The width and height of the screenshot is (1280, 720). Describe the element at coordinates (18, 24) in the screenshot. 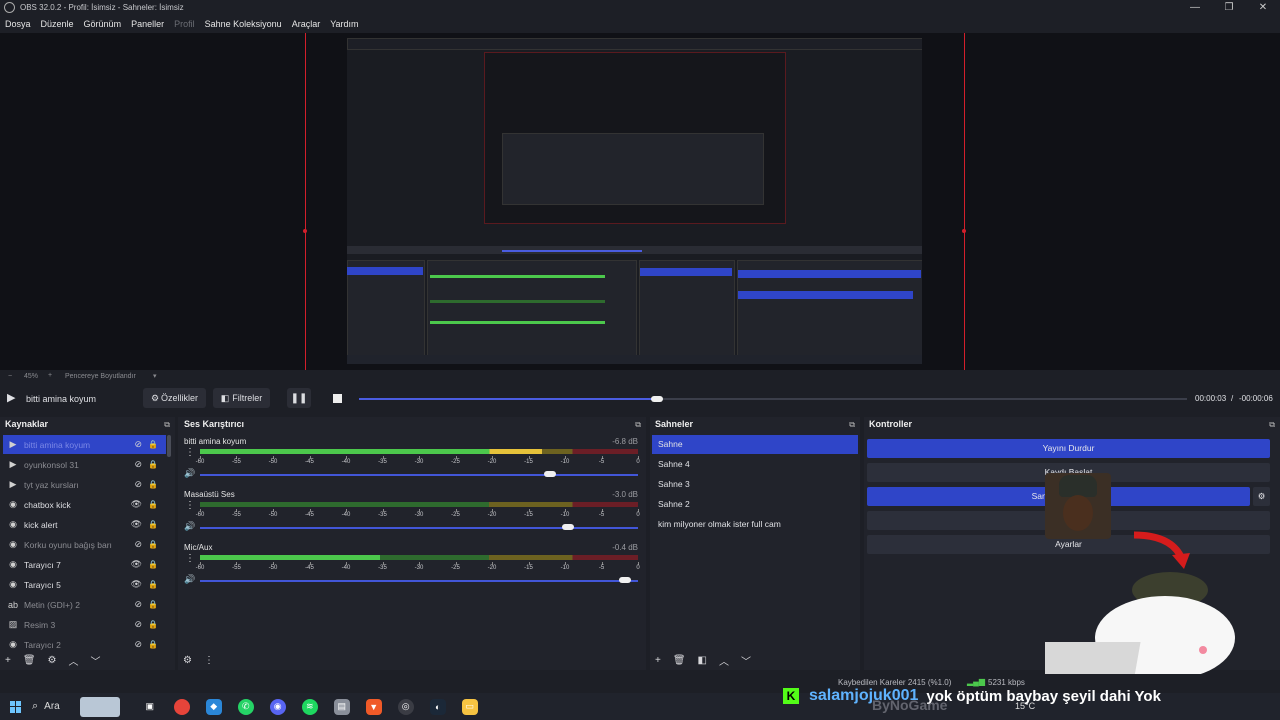

I see `menu-file: Dosya` at that location.